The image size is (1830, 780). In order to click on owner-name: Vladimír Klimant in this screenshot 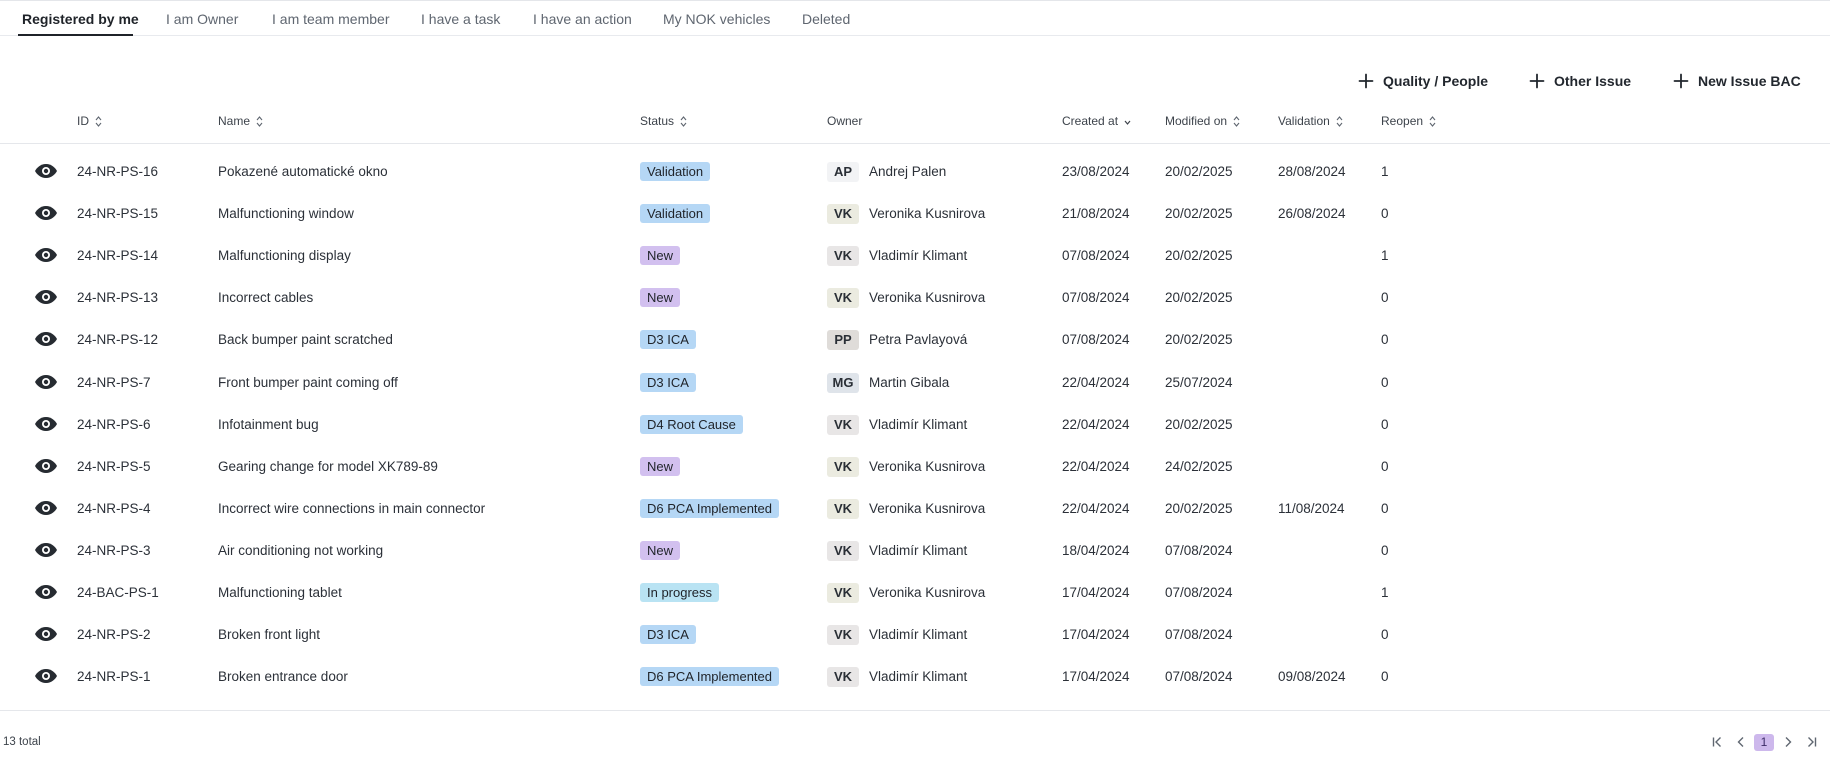, I will do `click(918, 424)`.